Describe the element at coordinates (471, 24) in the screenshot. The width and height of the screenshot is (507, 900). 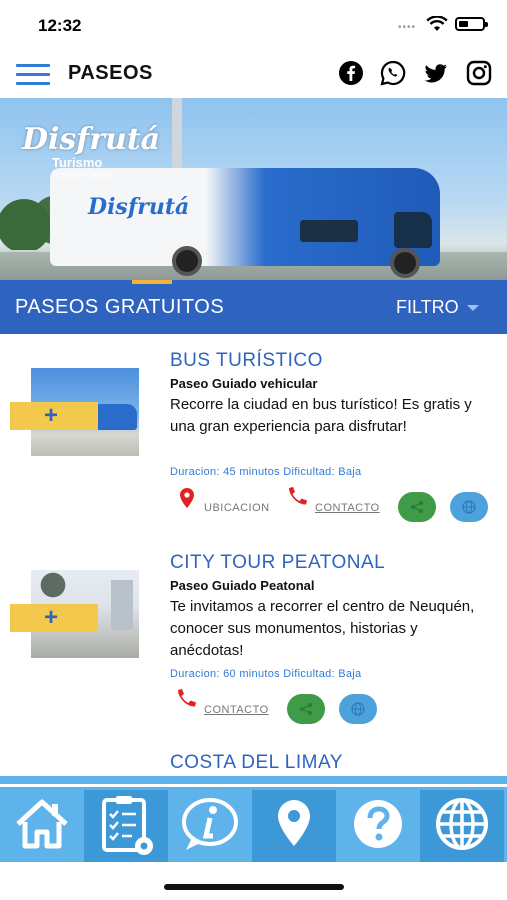
I see `battery-icon` at that location.